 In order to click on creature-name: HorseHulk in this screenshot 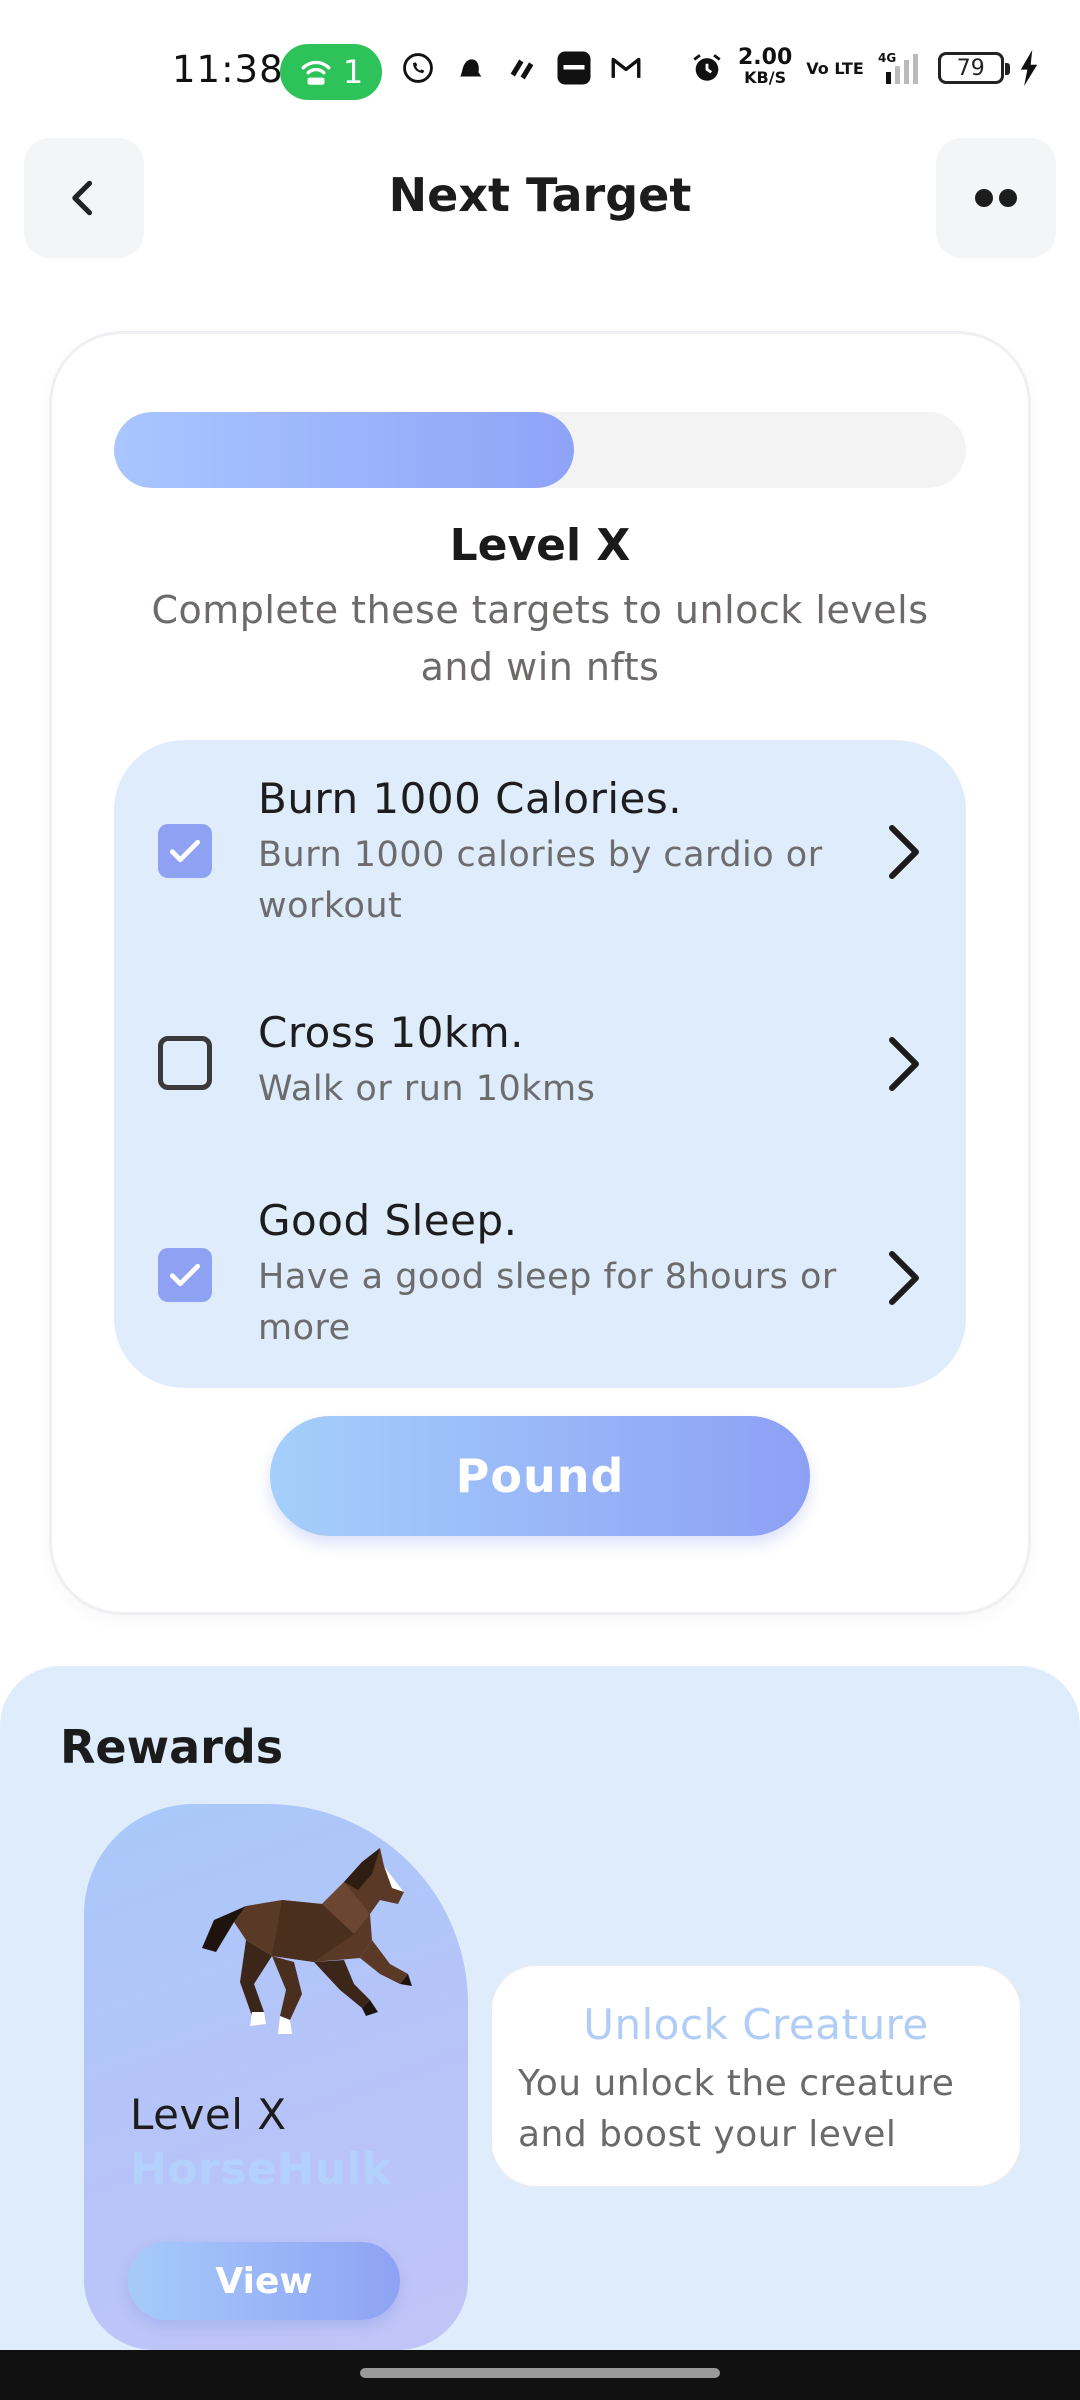, I will do `click(261, 2169)`.